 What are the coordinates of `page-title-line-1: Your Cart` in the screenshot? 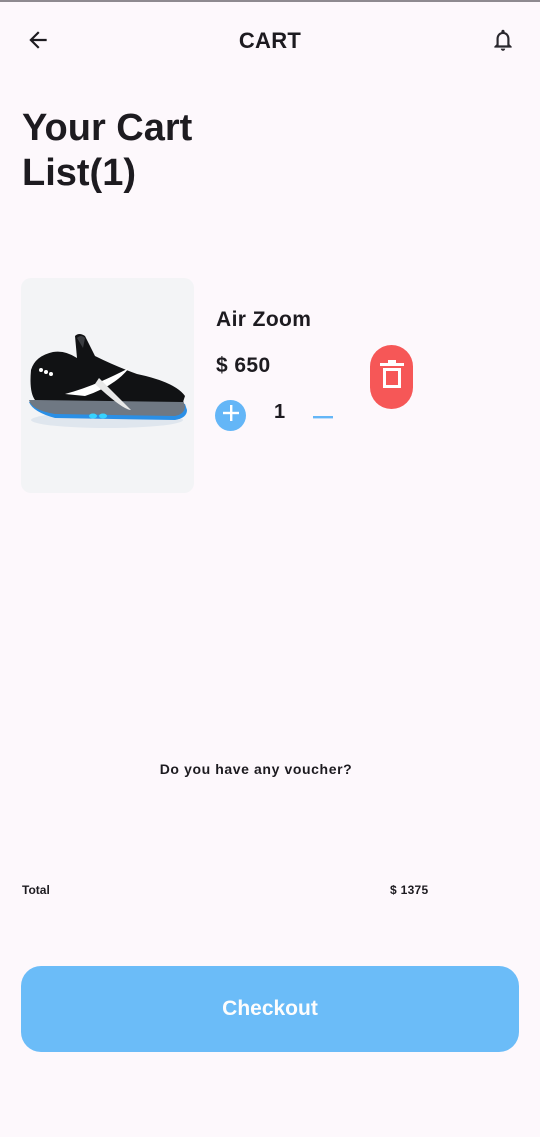 It's located at (107, 128).